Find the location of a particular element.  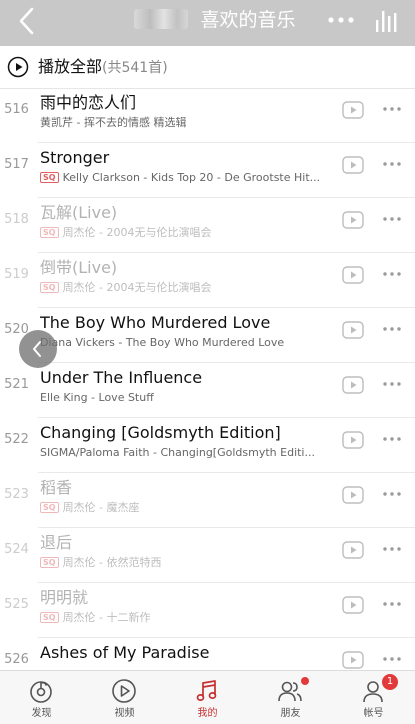

song-artist-album: SQ 周杰伦 - 十二新作 is located at coordinates (187, 618).